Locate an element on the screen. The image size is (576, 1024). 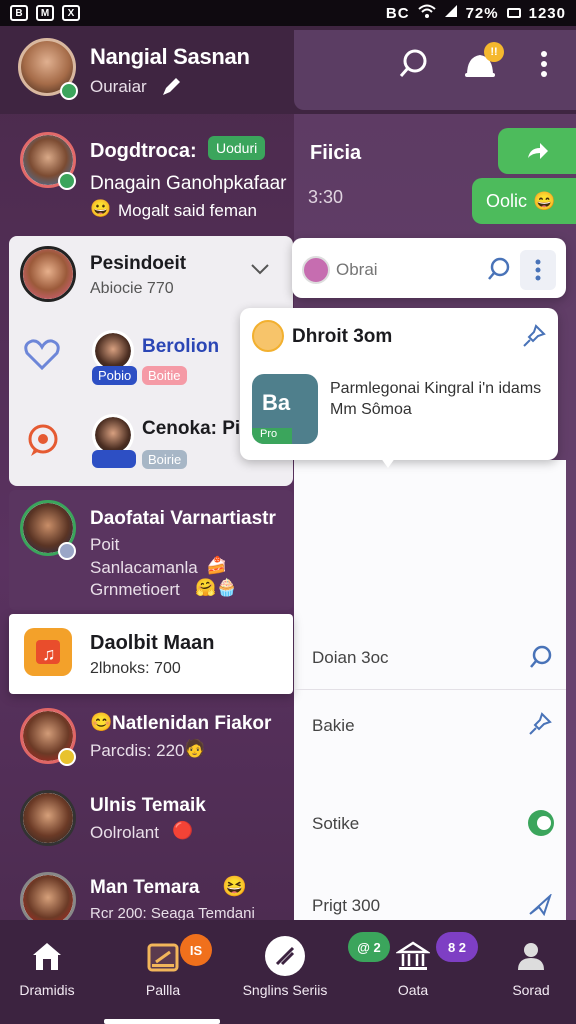
chat-line: Poit is located at coordinates (105, 544).